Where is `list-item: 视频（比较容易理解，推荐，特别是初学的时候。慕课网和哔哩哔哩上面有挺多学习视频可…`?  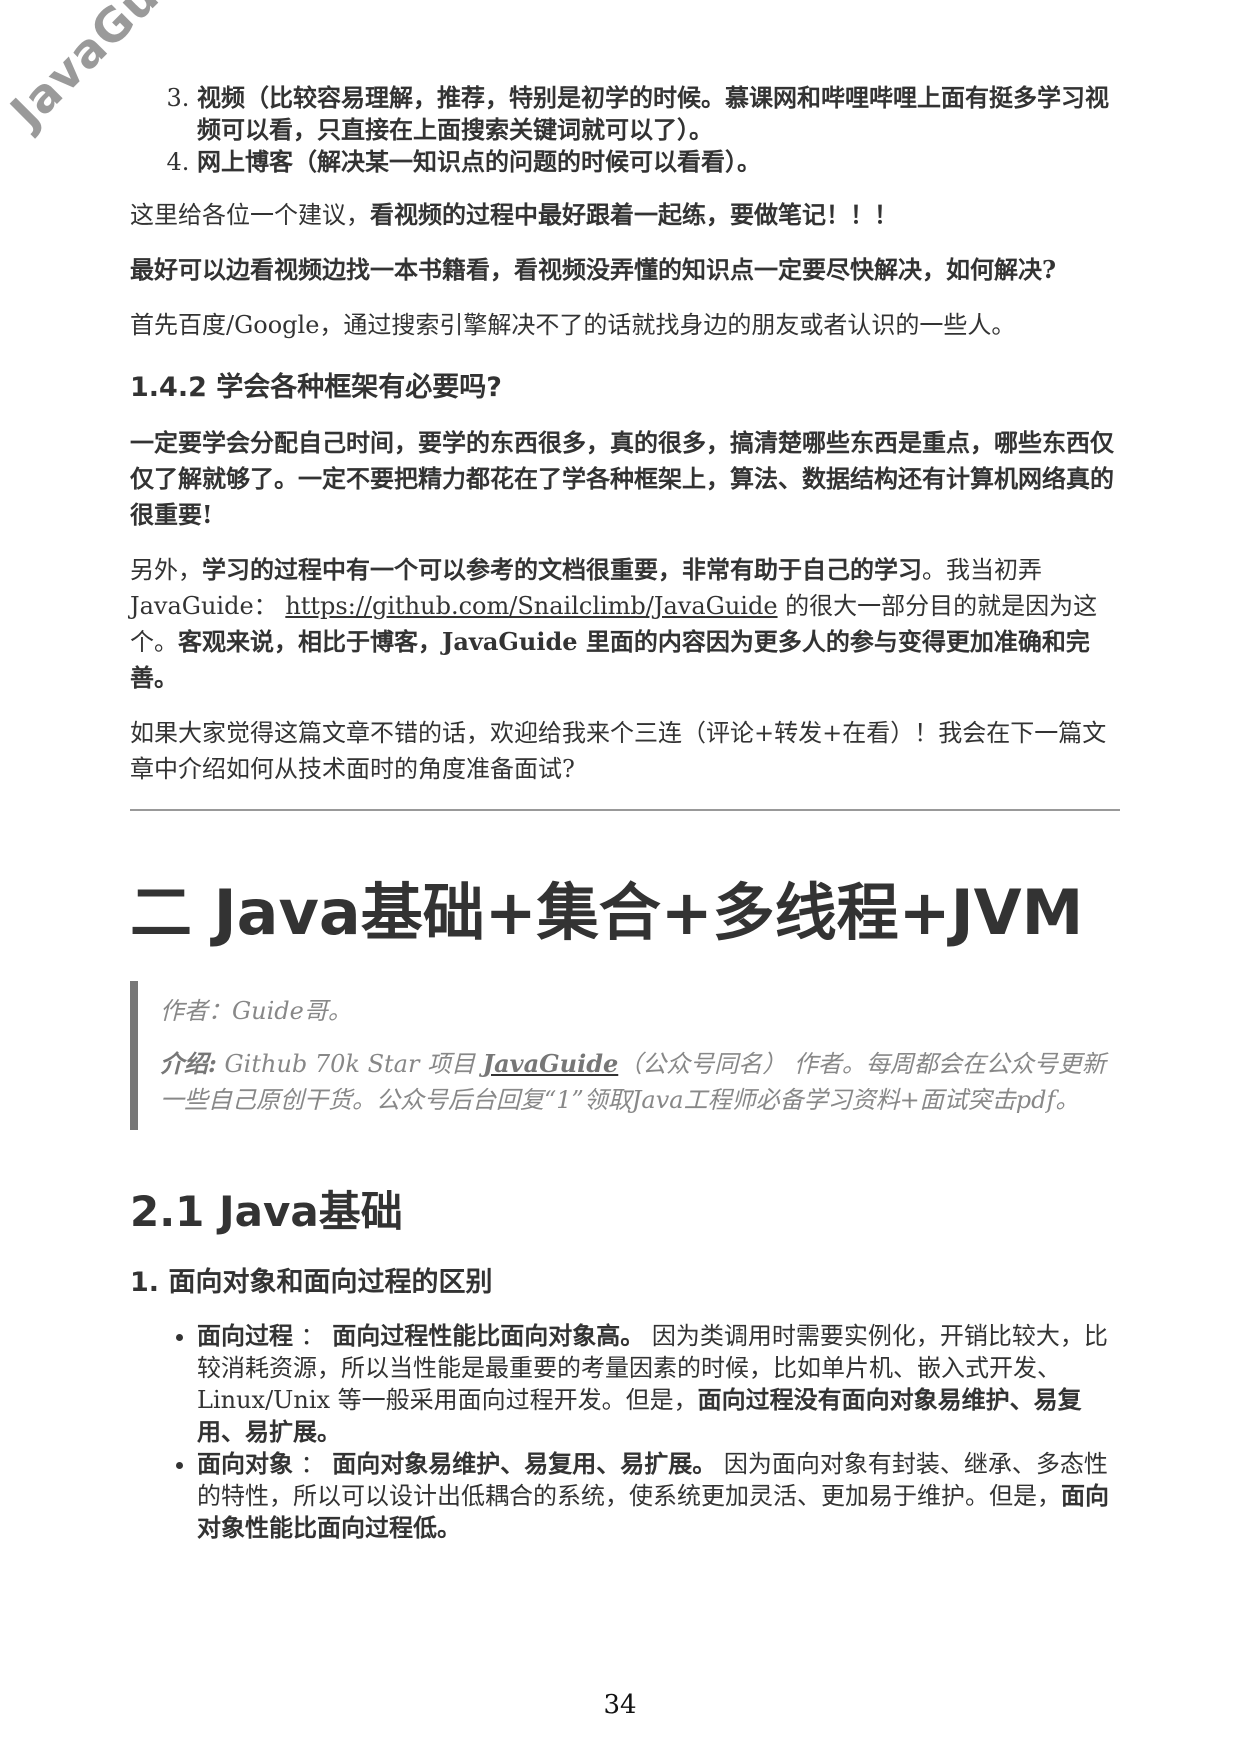
list-item: 视频（比较容易理解，推荐，特别是初学的时候。慕课网和哔哩哔哩上面有挺多学习视频可… is located at coordinates (658, 114).